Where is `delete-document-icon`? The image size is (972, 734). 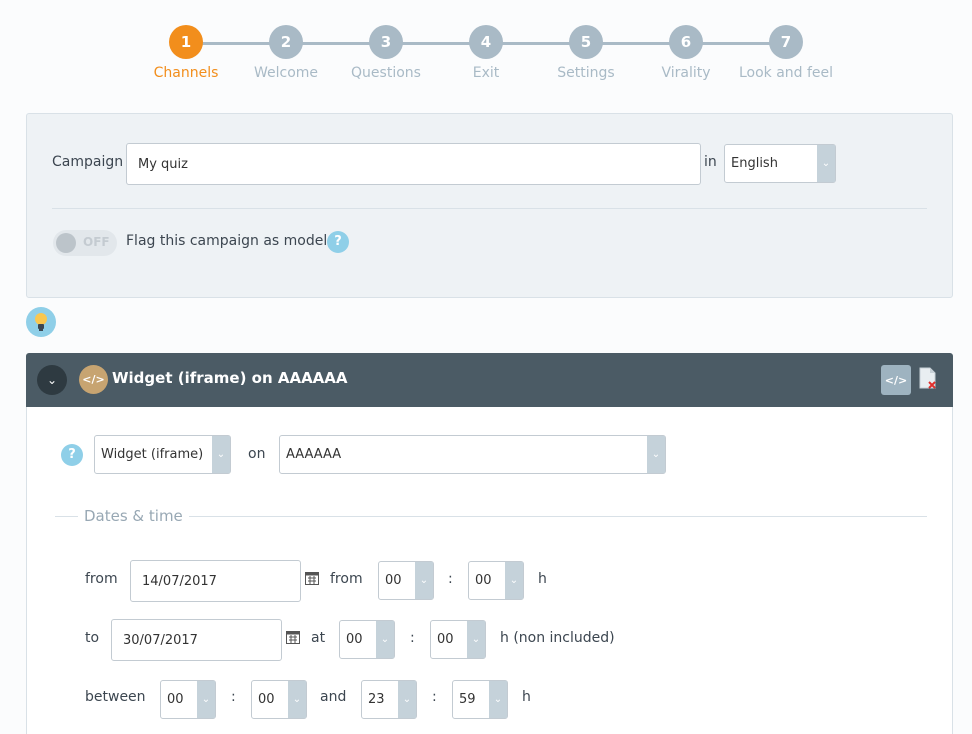 delete-document-icon is located at coordinates (928, 378).